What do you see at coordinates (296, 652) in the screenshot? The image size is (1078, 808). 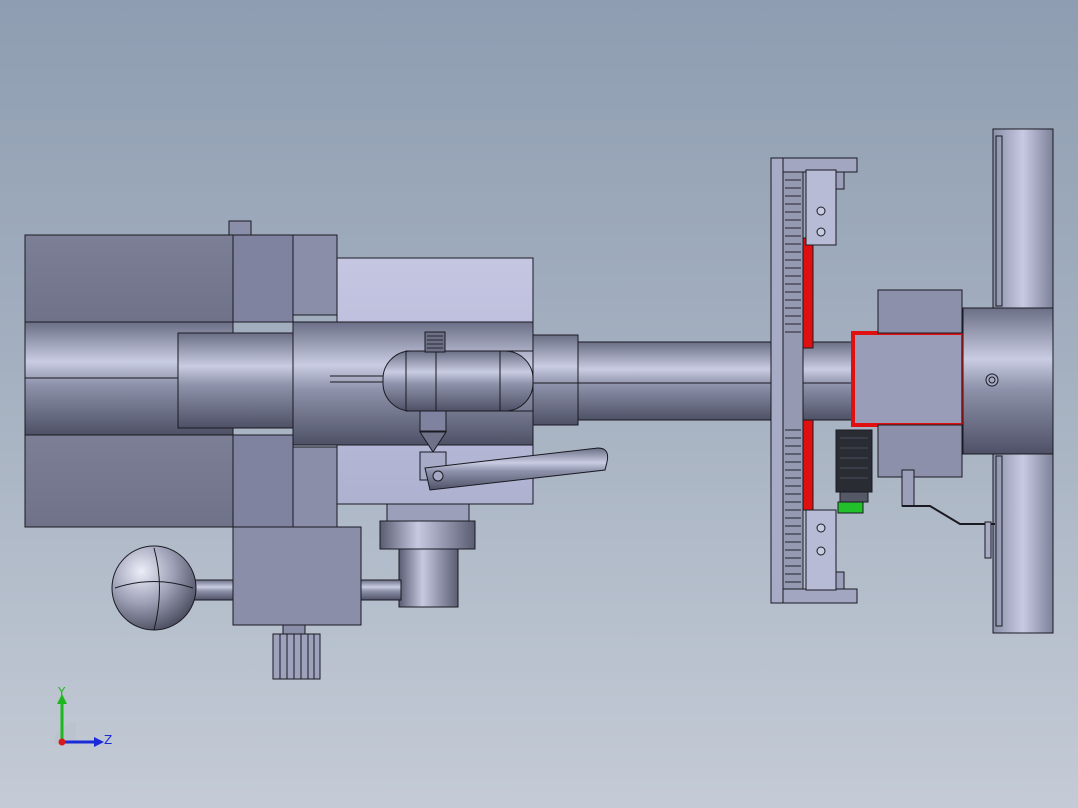 I see `knurled-wheel` at bounding box center [296, 652].